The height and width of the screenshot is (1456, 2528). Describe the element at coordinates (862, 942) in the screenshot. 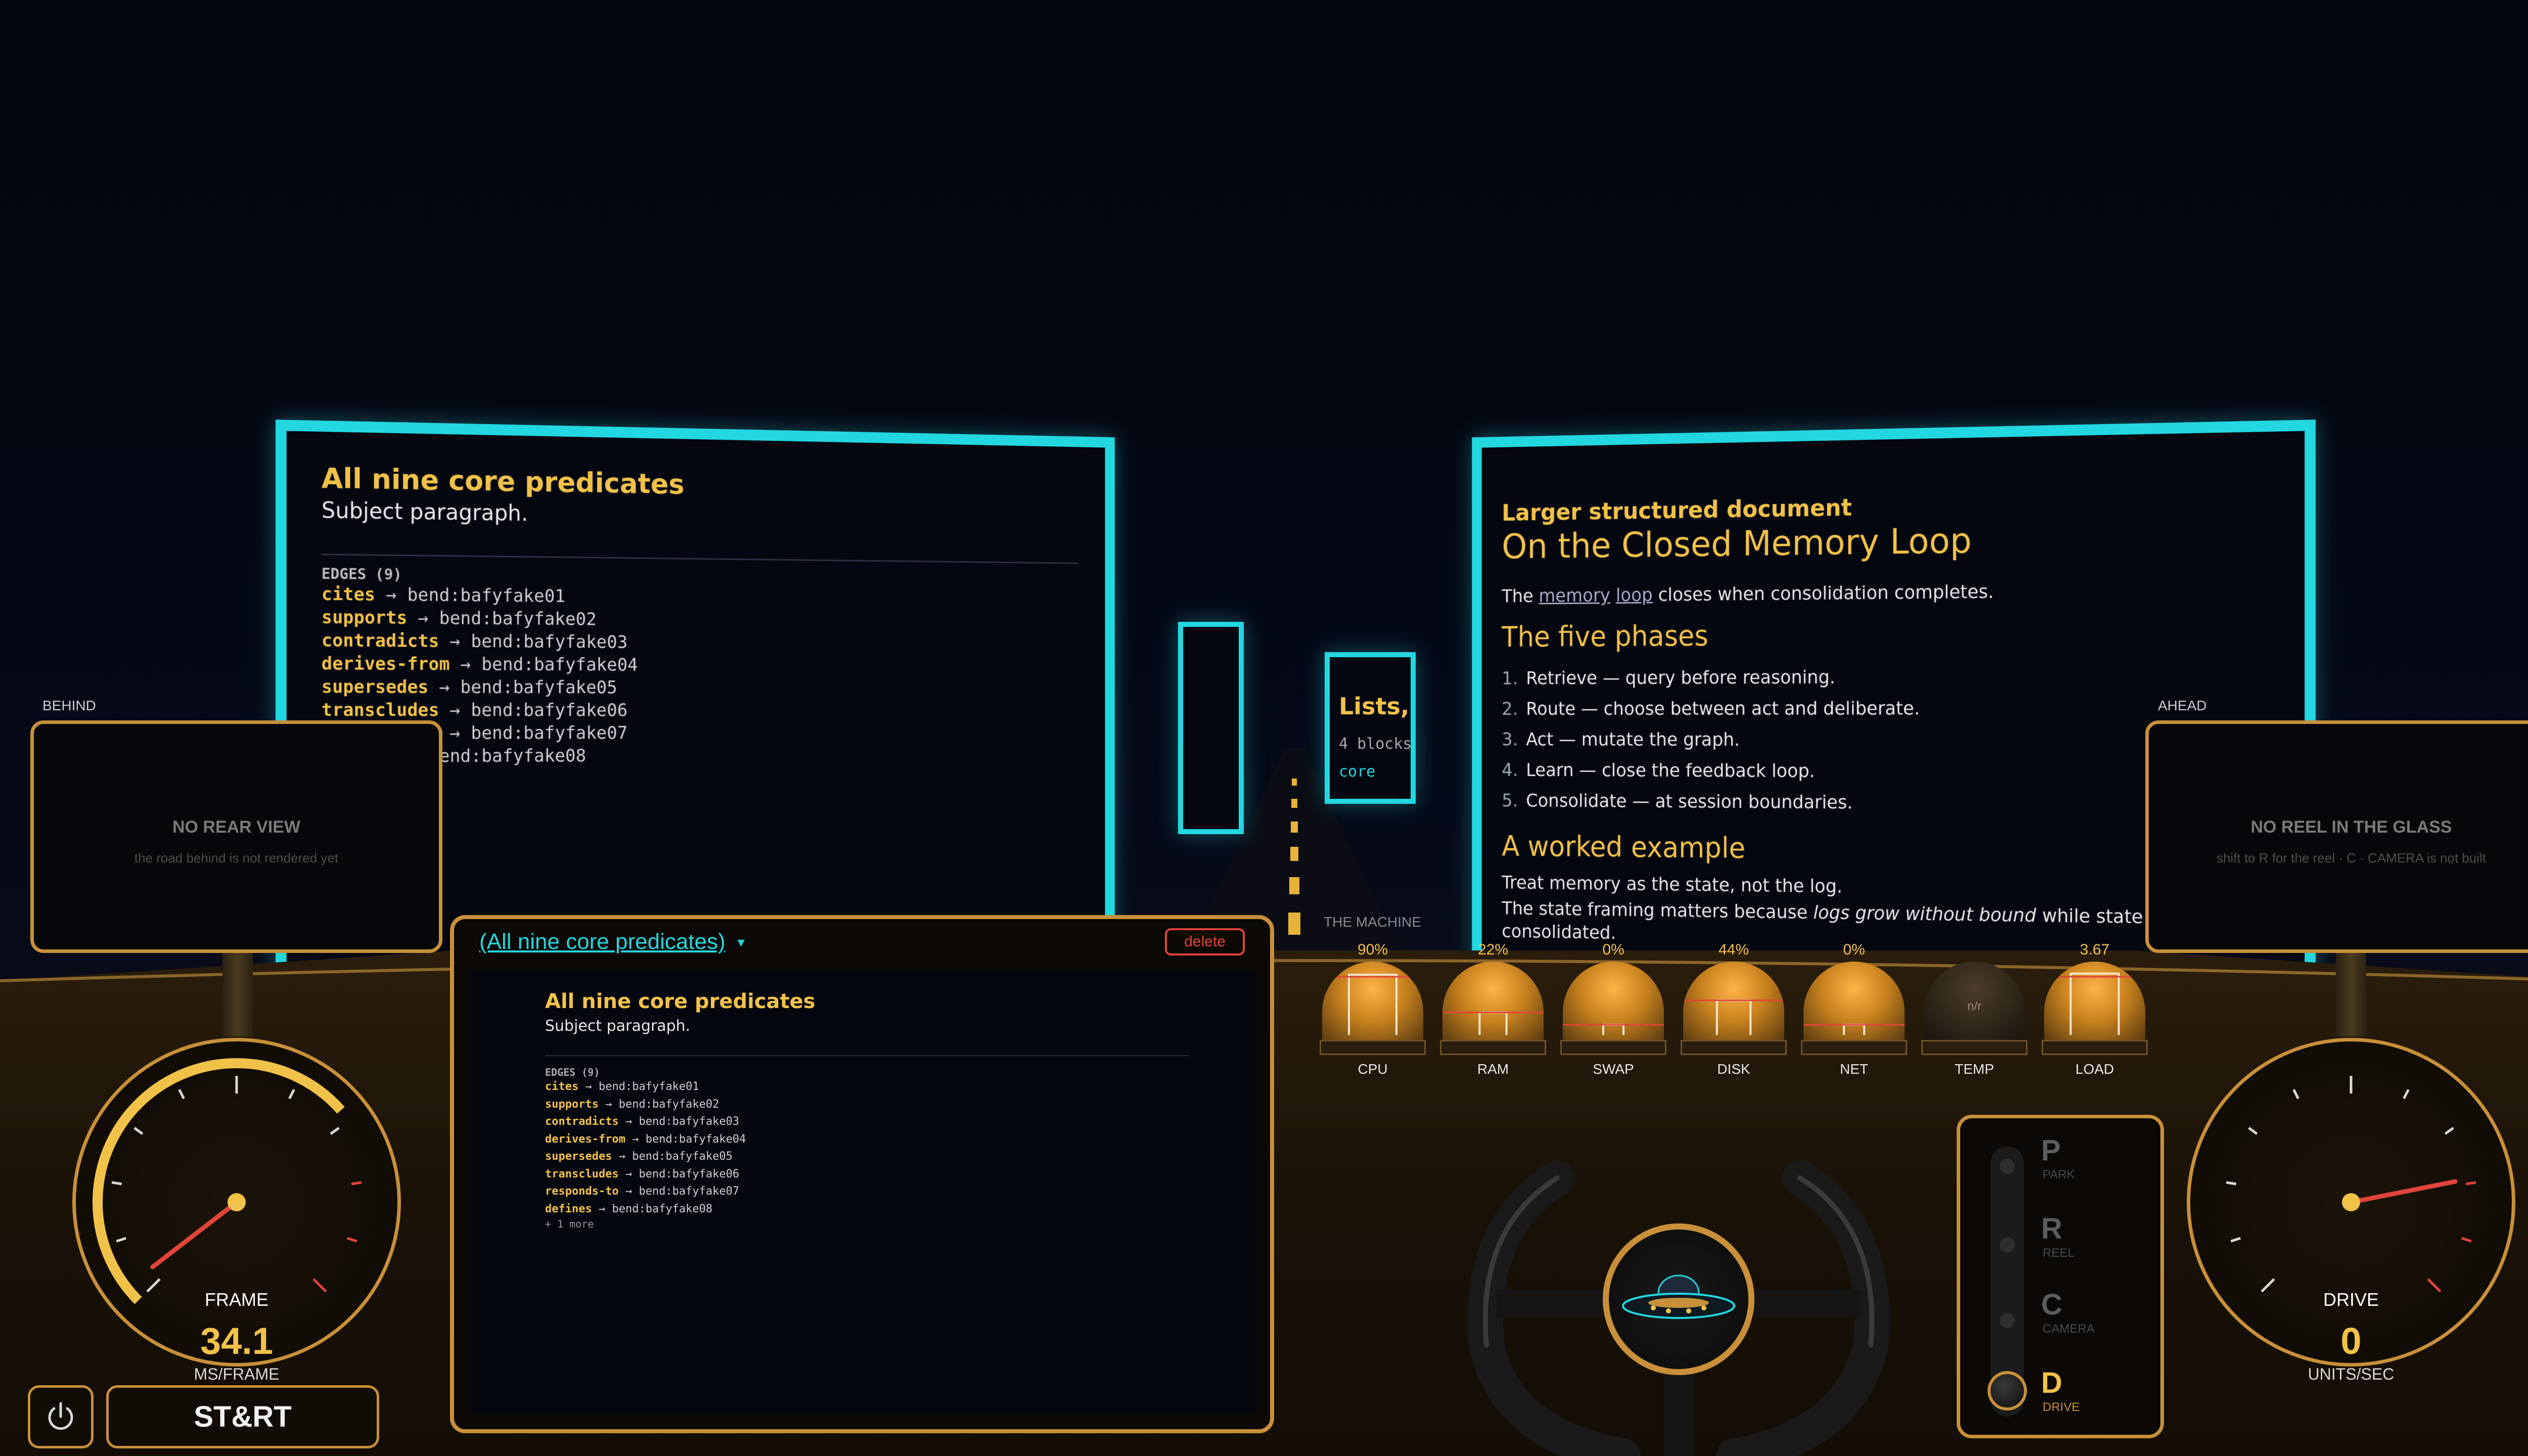

I see `card-header: (All nine core predicates) ▾ delete` at that location.